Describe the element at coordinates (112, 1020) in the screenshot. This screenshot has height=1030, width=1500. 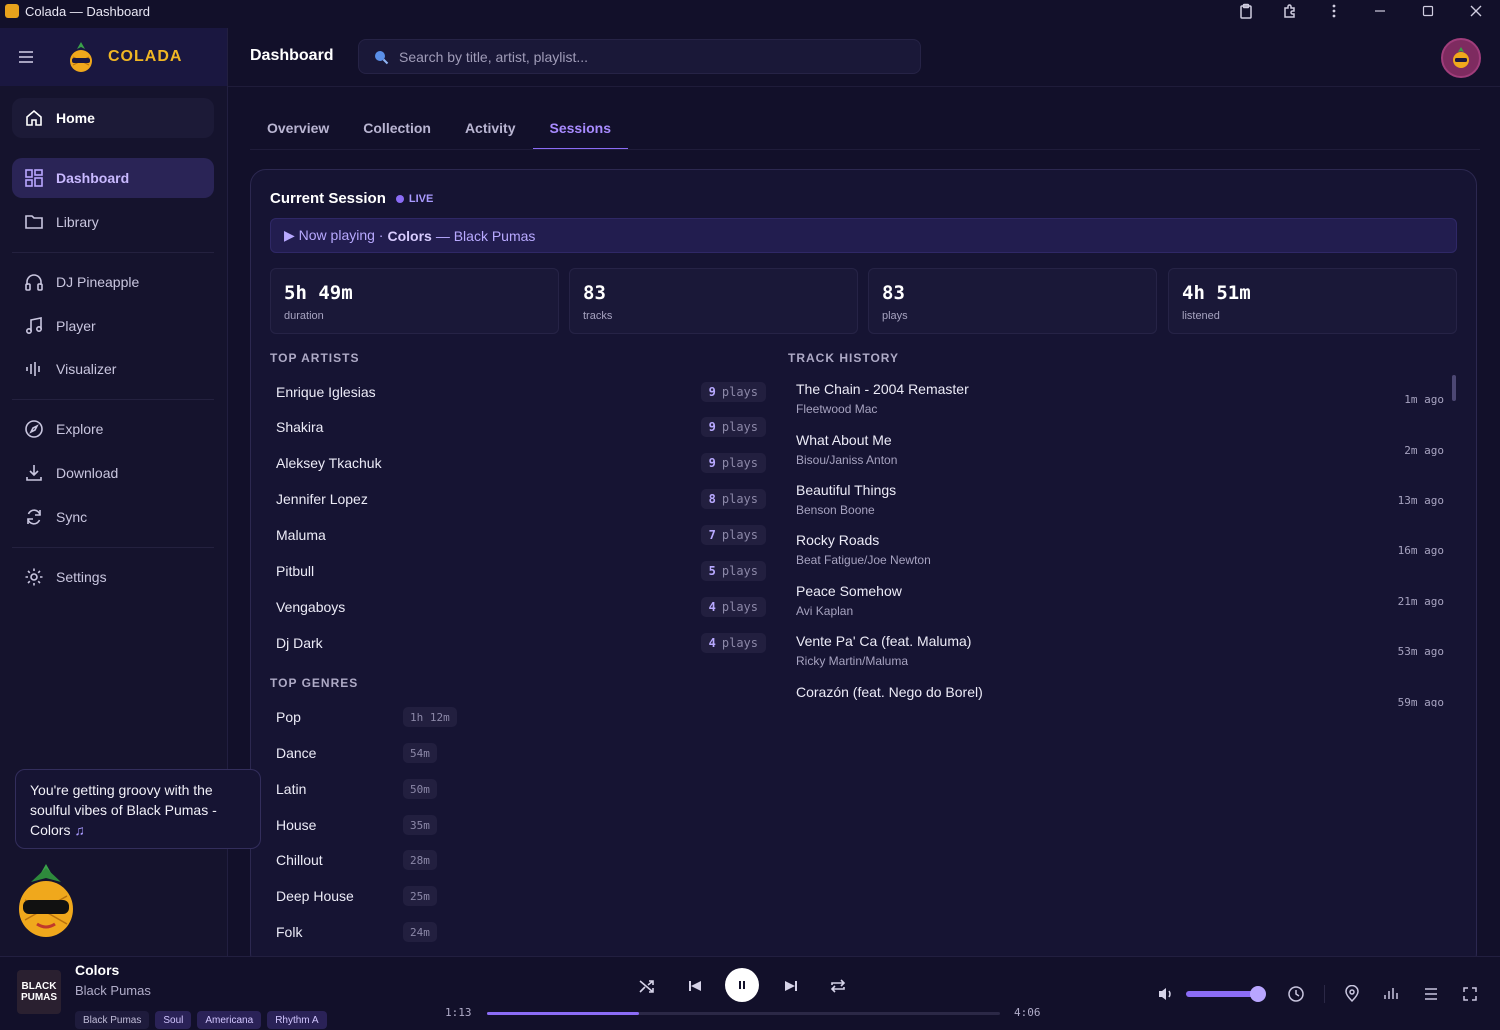
I see `tag-chip: Black Pumas` at that location.